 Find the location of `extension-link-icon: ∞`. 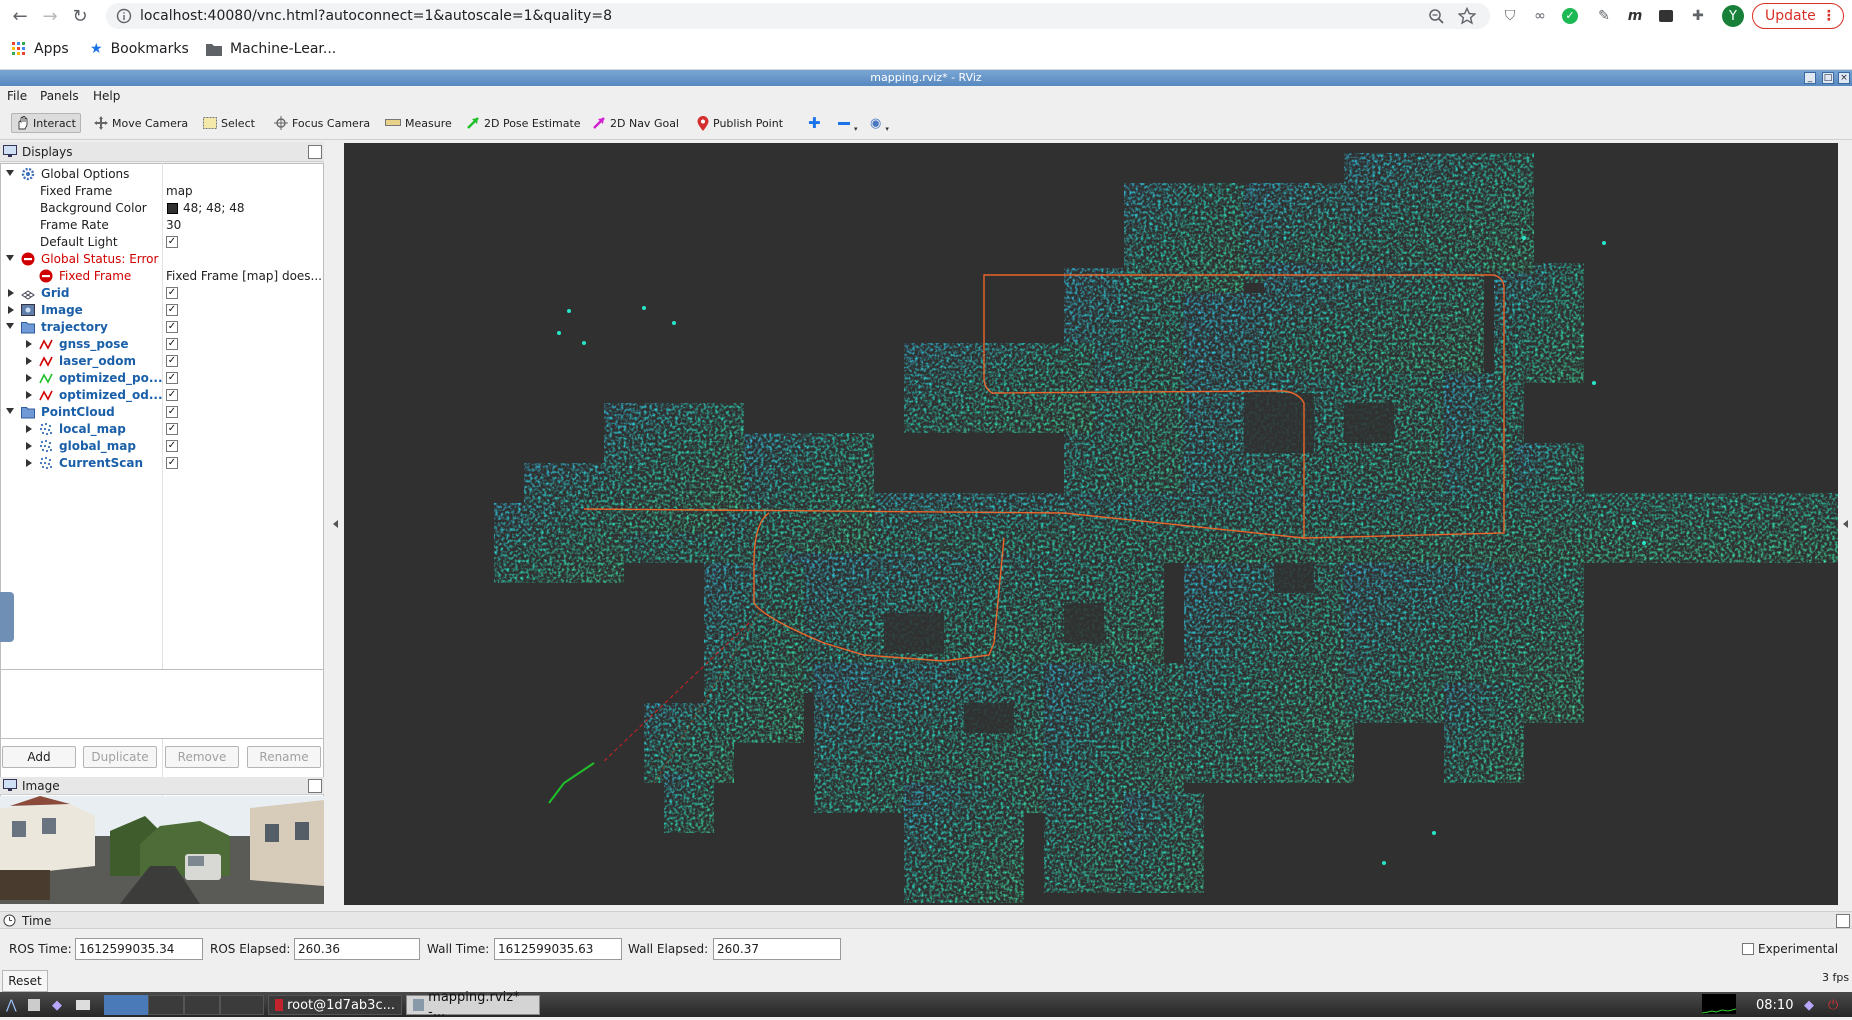

extension-link-icon: ∞ is located at coordinates (1540, 16).